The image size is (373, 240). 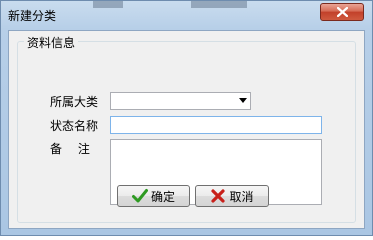 I want to click on ok-button: 确定, so click(x=153, y=196).